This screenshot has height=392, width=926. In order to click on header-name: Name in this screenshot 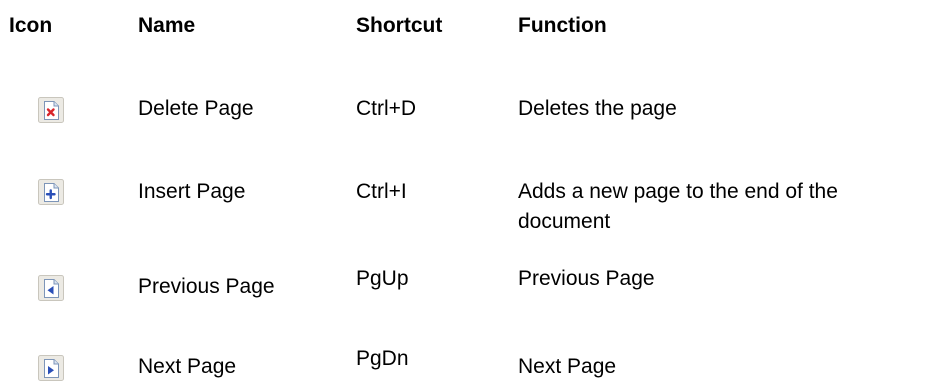, I will do `click(167, 25)`.